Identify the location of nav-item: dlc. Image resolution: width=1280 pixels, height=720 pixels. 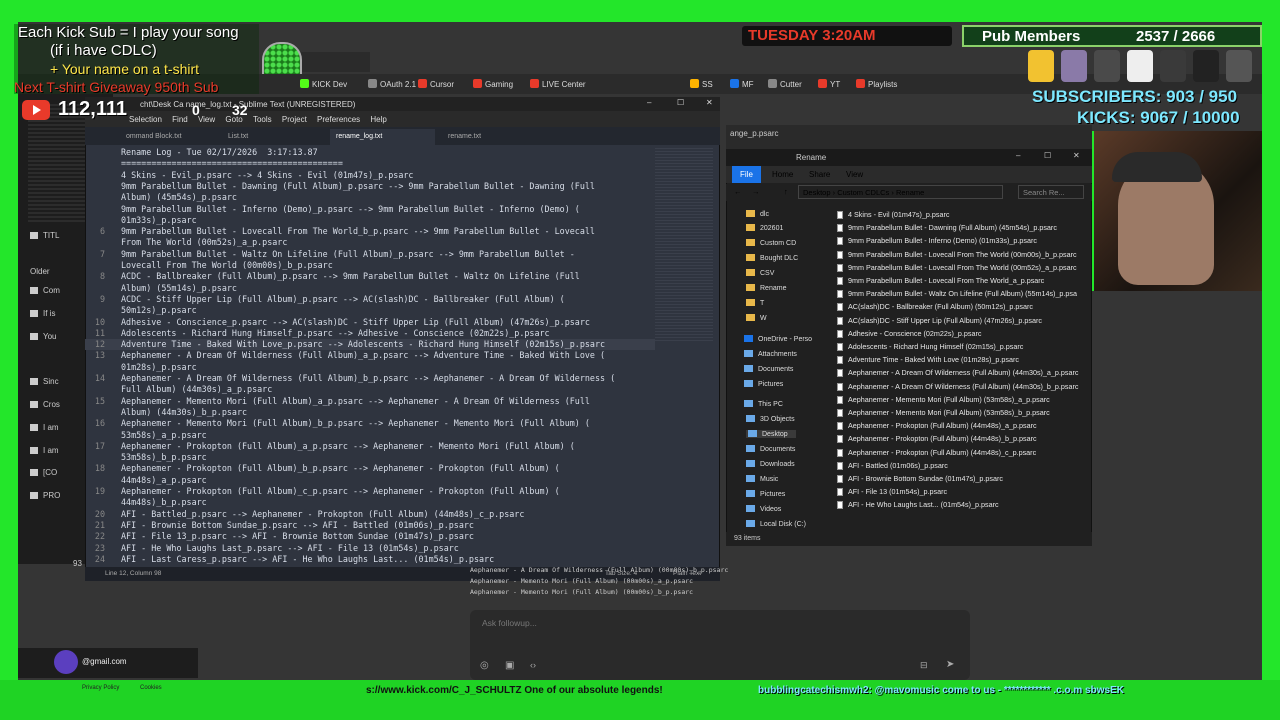
(757, 214).